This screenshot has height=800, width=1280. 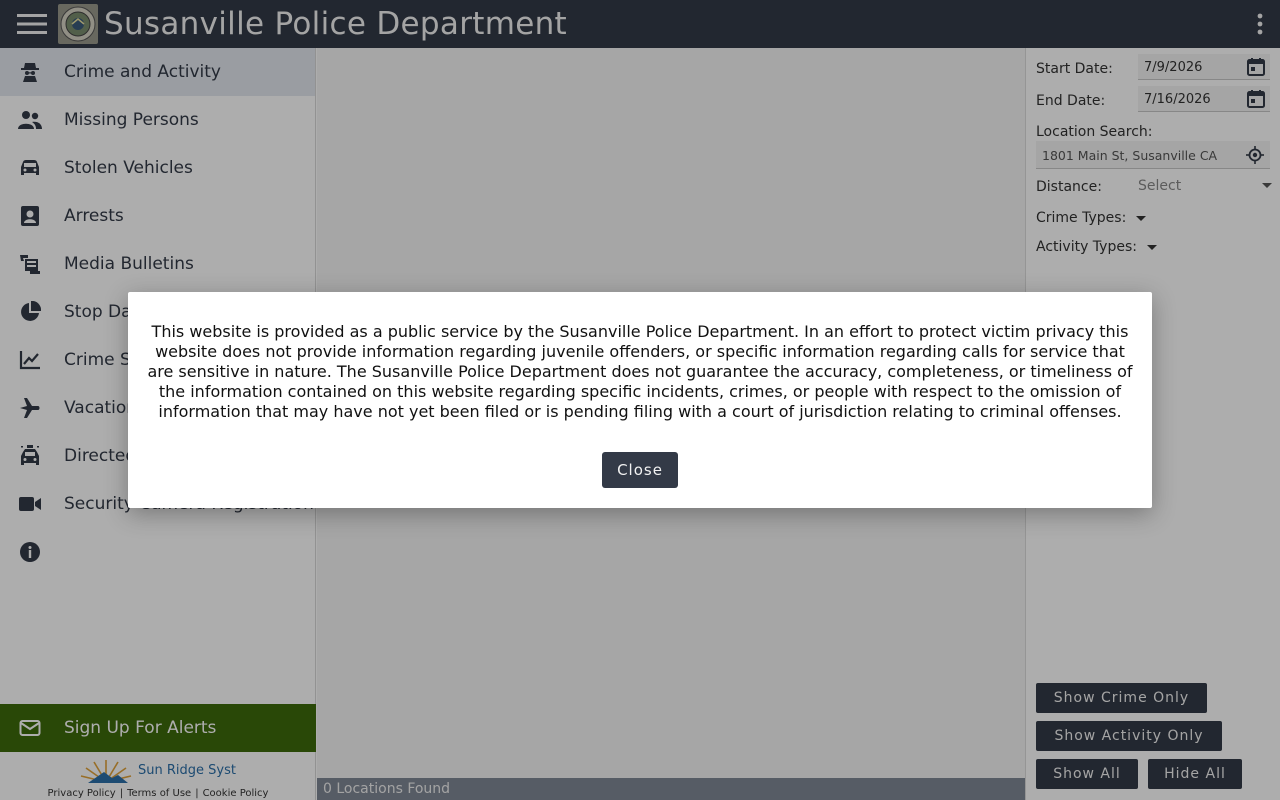 I want to click on close-button: Close, so click(x=640, y=470).